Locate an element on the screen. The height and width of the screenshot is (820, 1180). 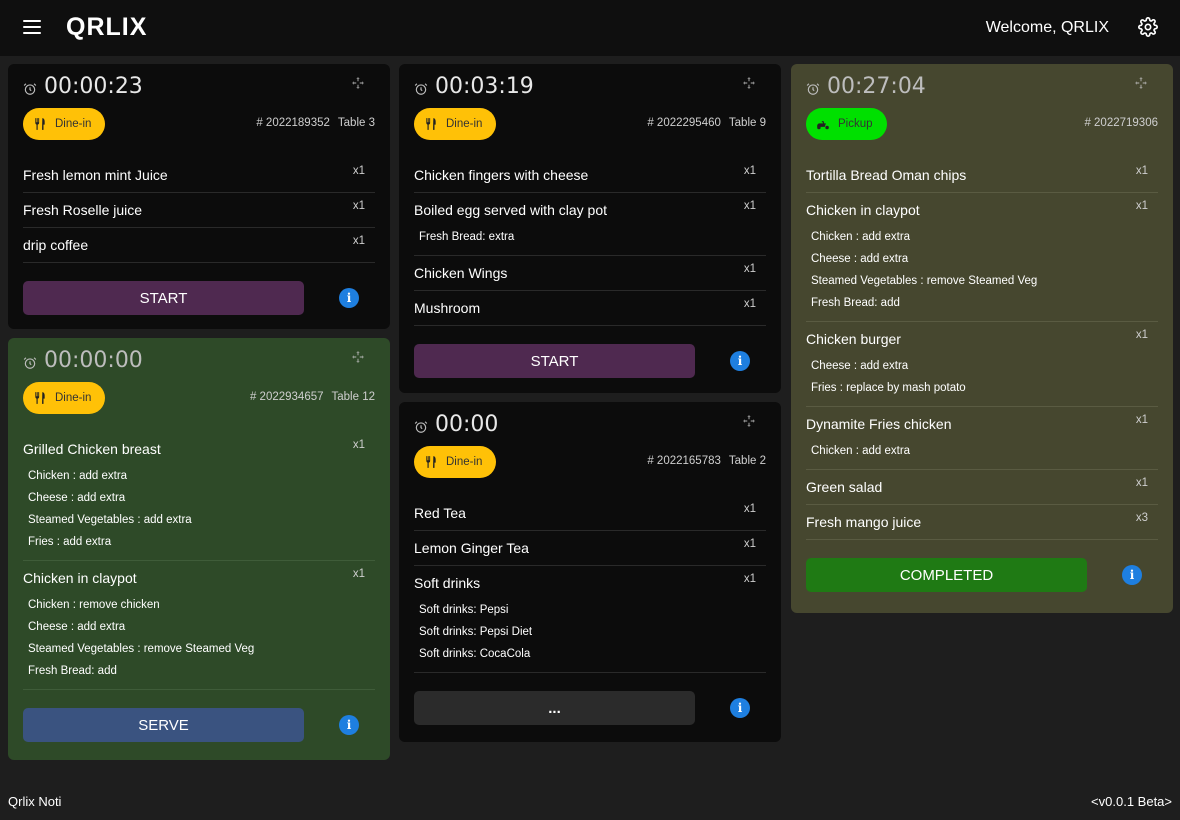
order-type-badge: Pickup is located at coordinates (846, 124).